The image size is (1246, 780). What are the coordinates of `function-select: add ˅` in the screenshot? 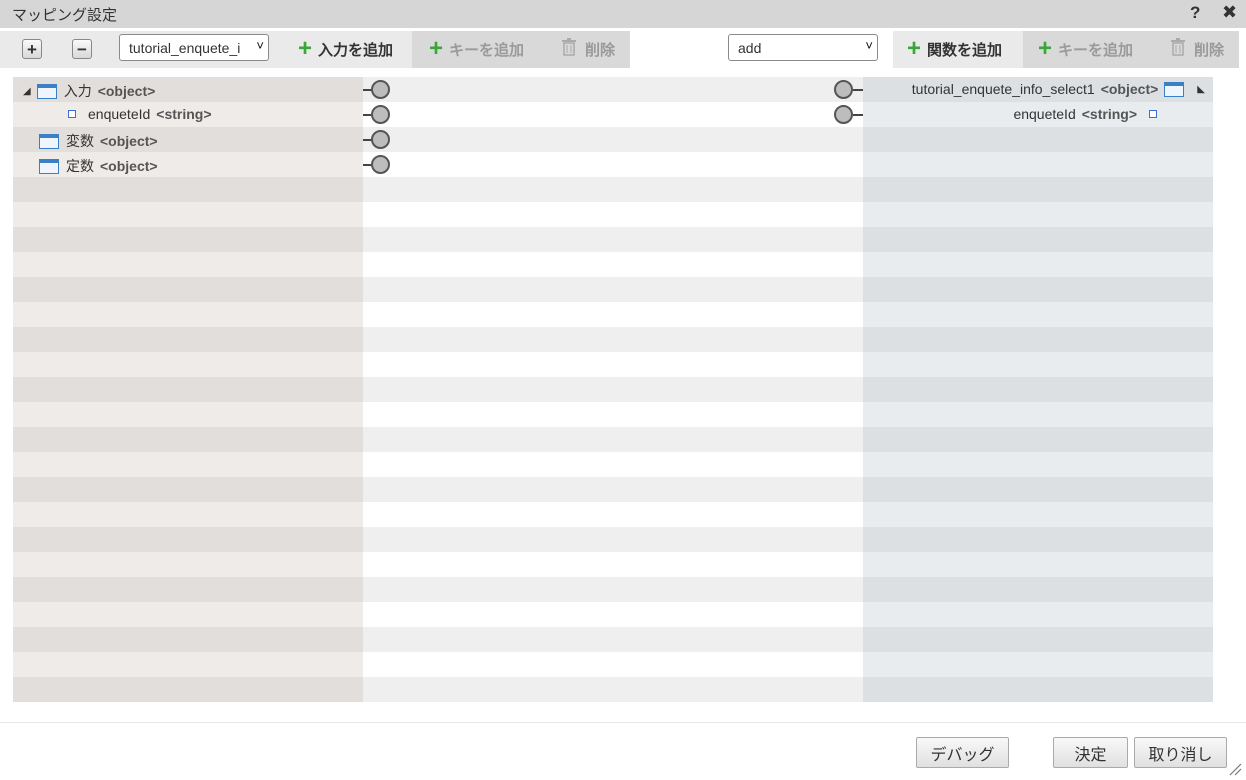 It's located at (803, 47).